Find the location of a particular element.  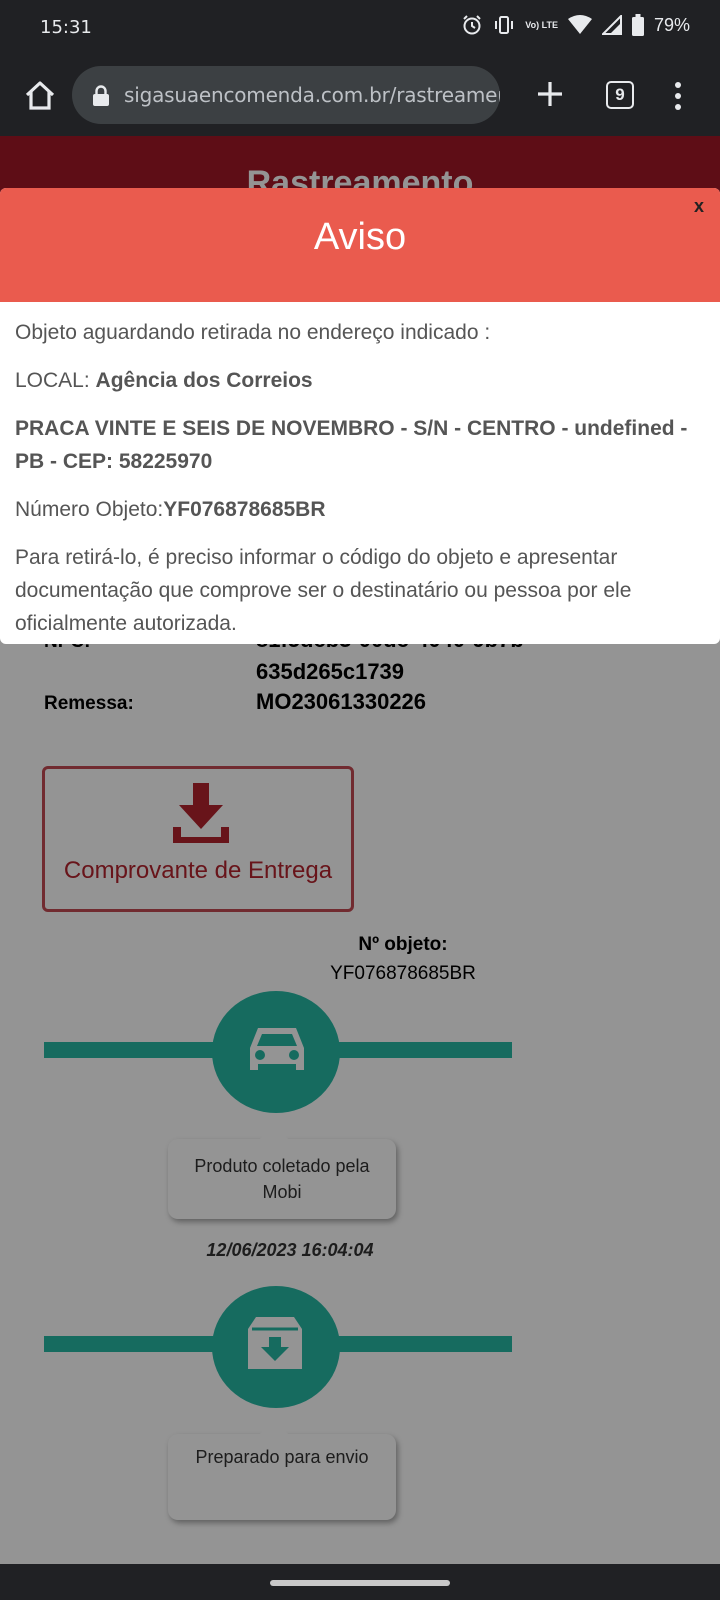

address-bar: sigasuaencomenda.com.br/rastreamento is located at coordinates (286, 95).